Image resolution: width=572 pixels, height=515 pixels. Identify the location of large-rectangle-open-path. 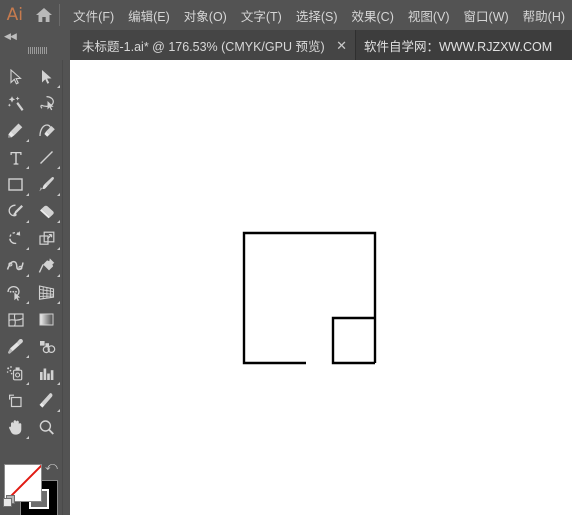
(309, 298).